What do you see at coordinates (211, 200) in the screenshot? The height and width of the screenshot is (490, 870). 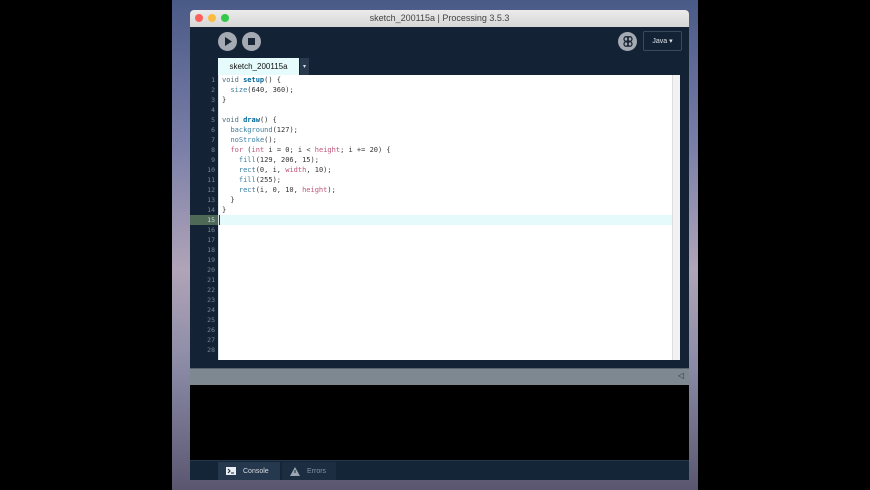 I see `line-number: 13` at bounding box center [211, 200].